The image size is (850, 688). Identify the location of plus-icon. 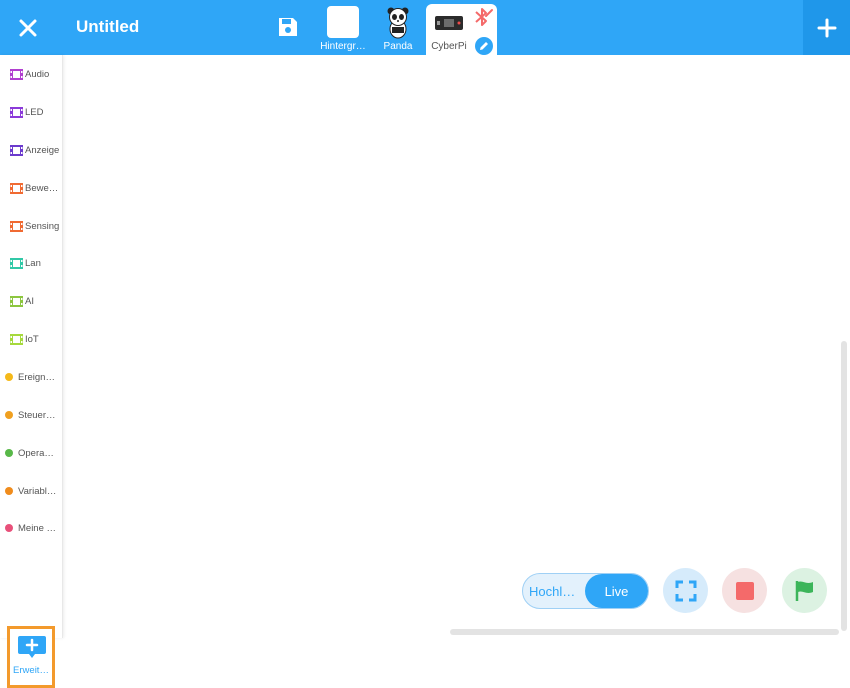
(826, 27).